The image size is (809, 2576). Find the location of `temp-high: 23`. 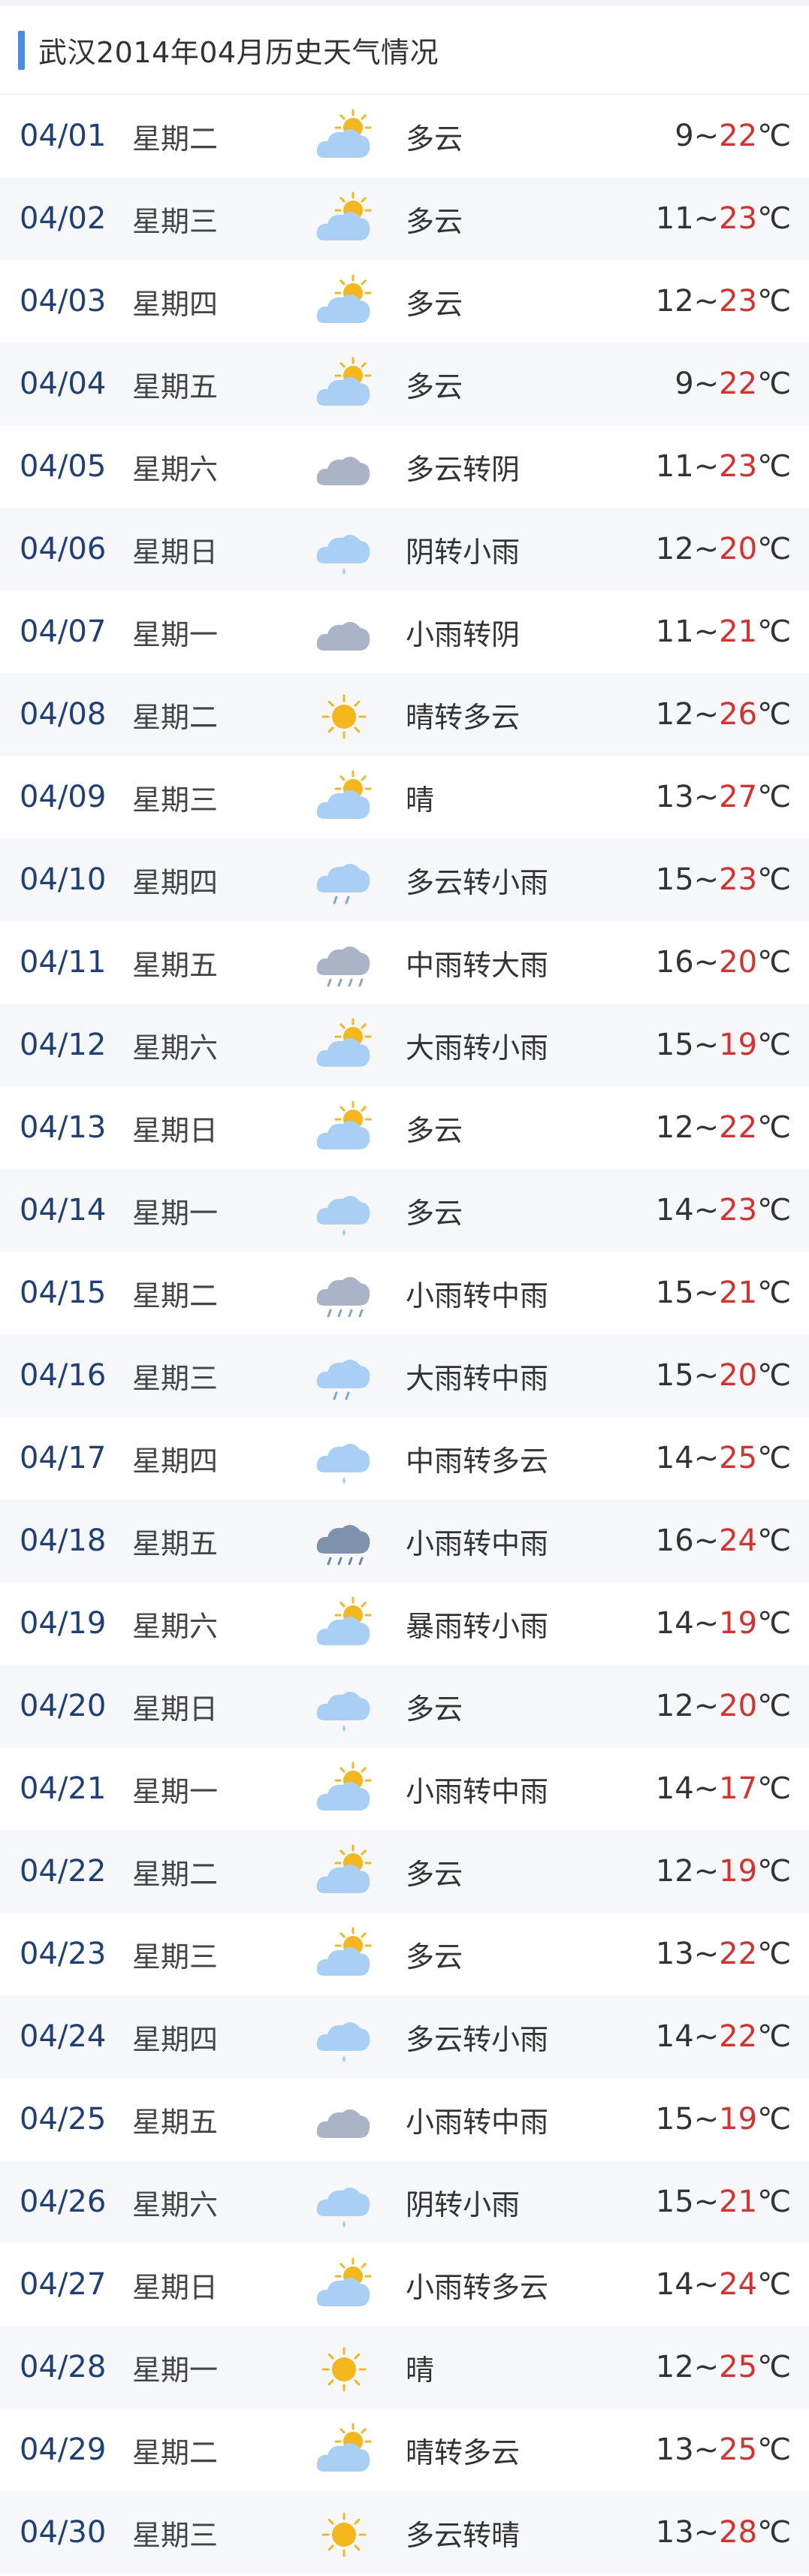

temp-high: 23 is located at coordinates (738, 466).